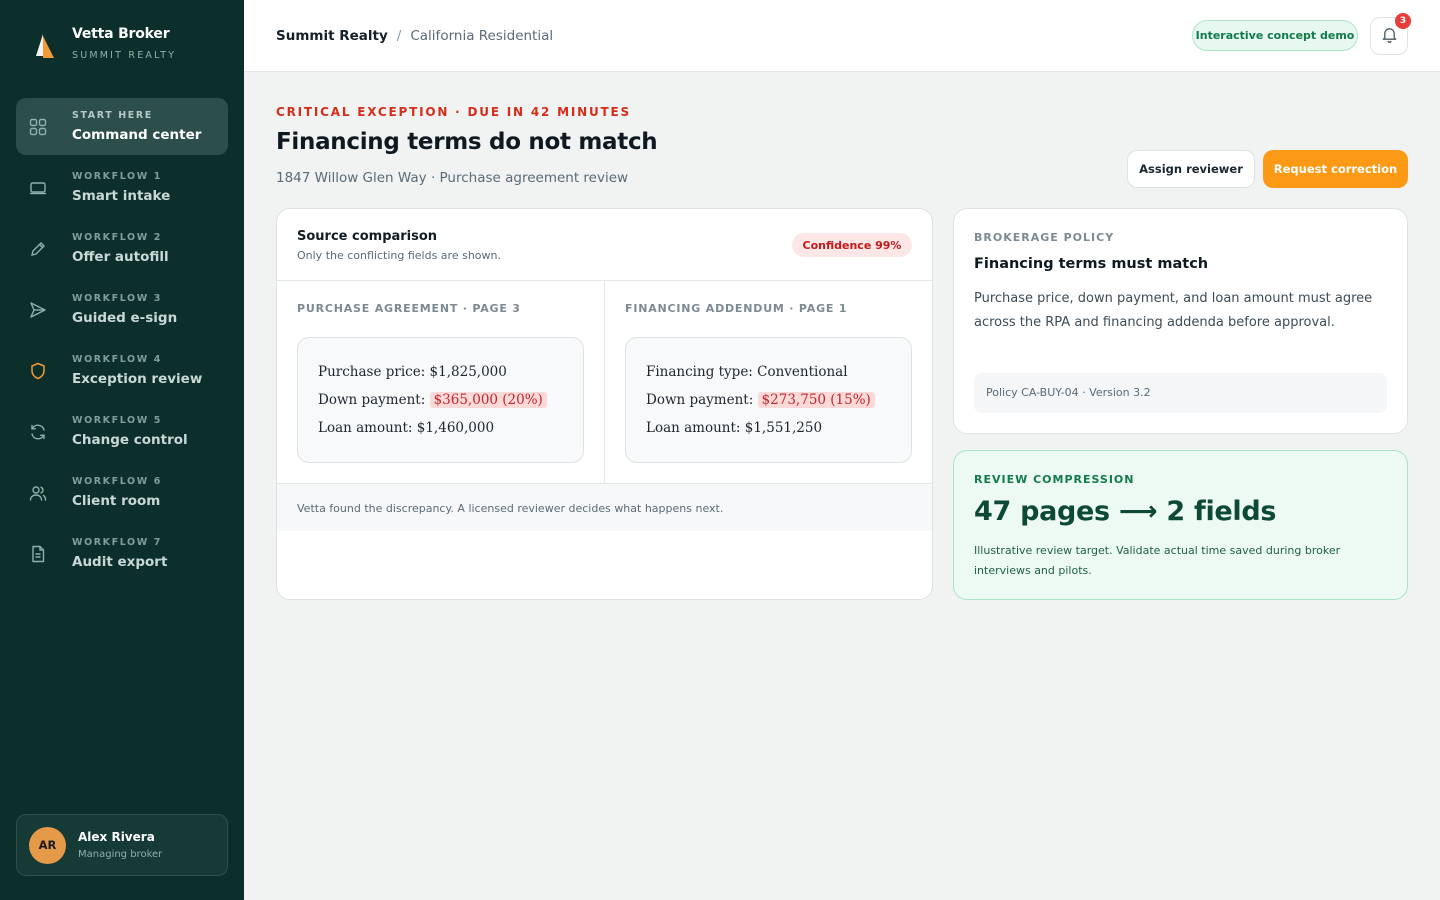  Describe the element at coordinates (38, 188) in the screenshot. I see `inbox-icon` at that location.